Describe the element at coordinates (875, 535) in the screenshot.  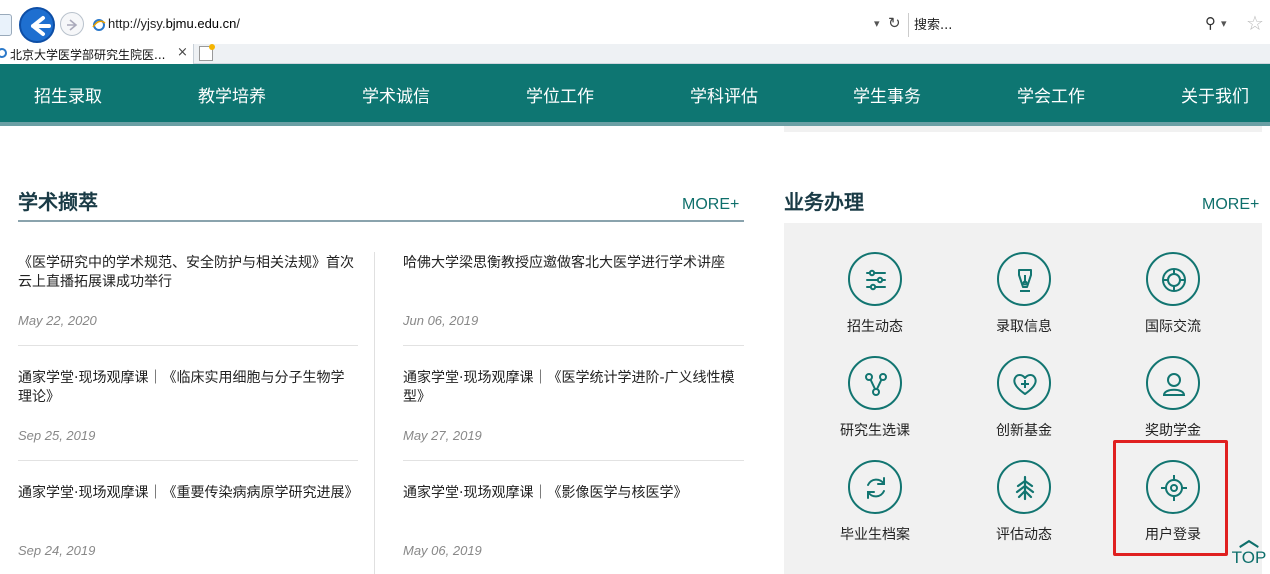
I see `service-label: 毕业生档案` at that location.